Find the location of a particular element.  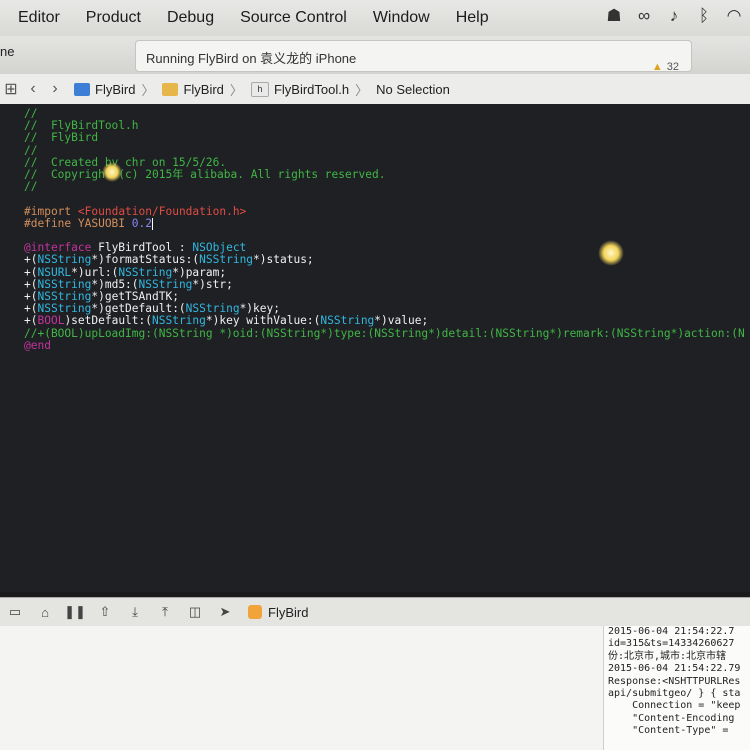

console-line: api/submitgeo/ } { sta is located at coordinates (674, 694).